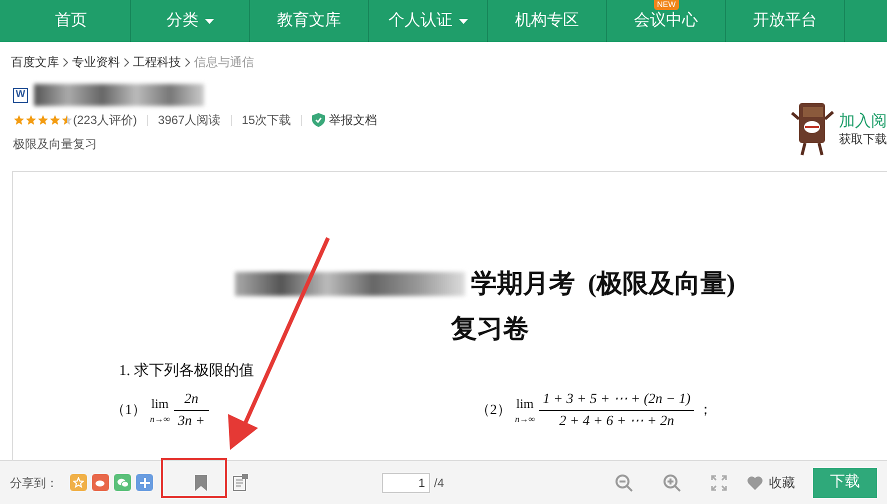  Describe the element at coordinates (490, 329) in the screenshot. I see `page-heading: 复习卷` at that location.